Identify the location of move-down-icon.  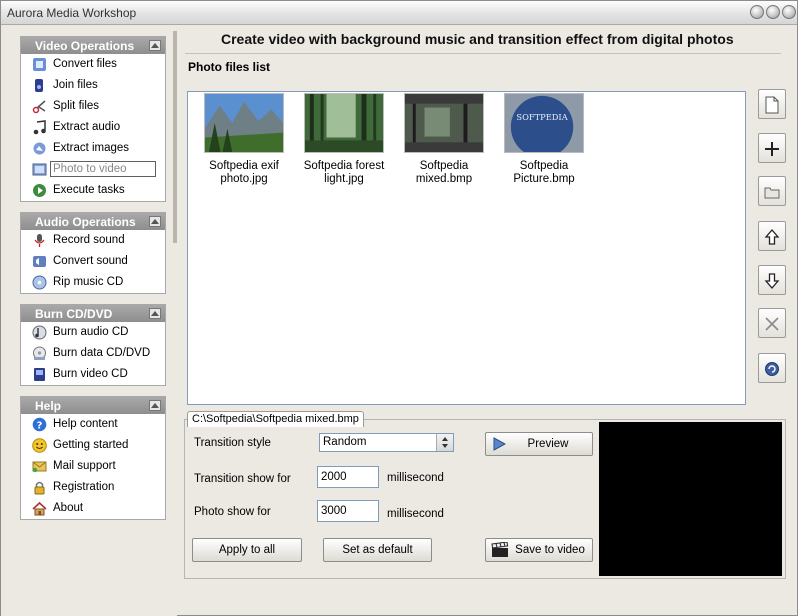
(772, 281).